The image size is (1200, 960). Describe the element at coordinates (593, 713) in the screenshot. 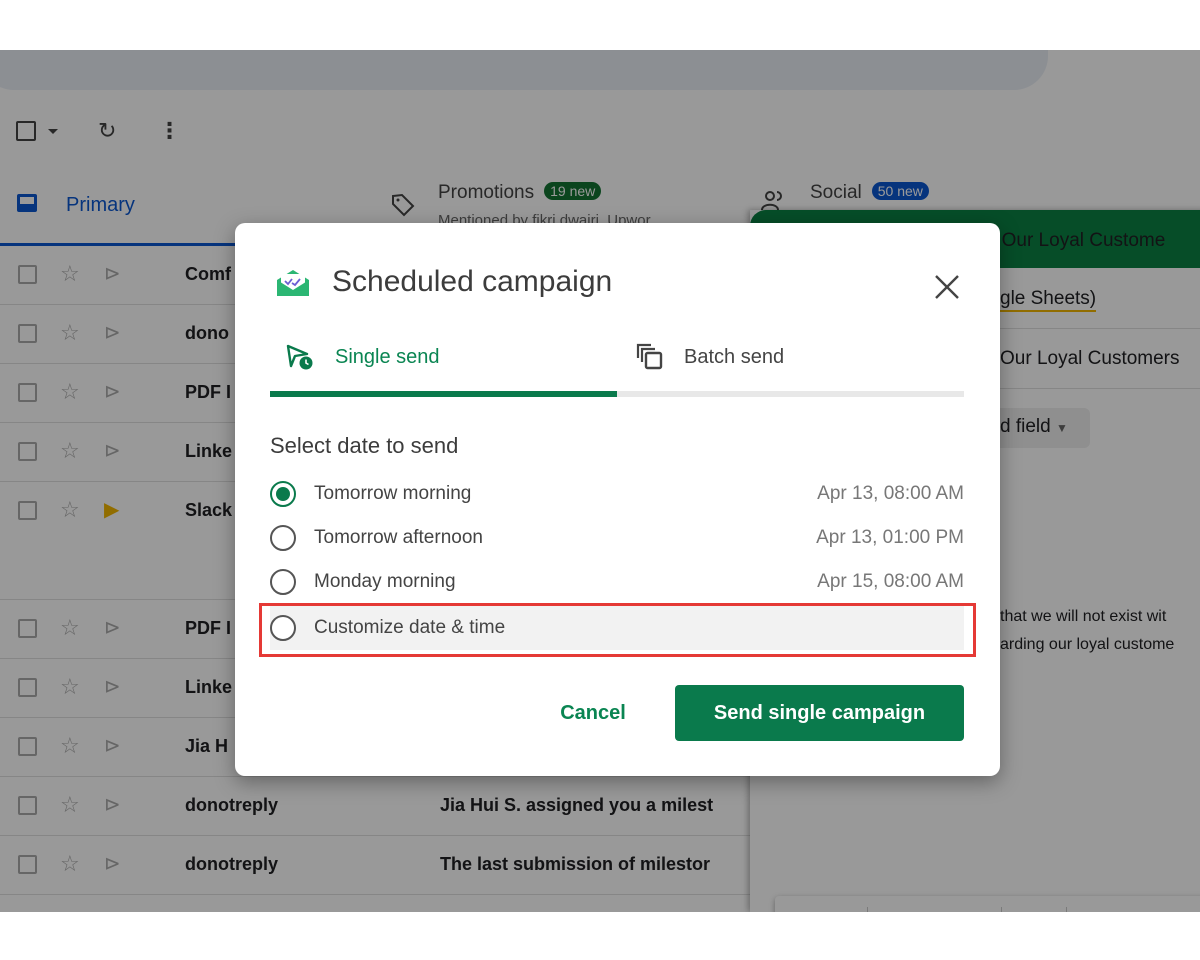

I see `cancel-button: Cancel` at that location.